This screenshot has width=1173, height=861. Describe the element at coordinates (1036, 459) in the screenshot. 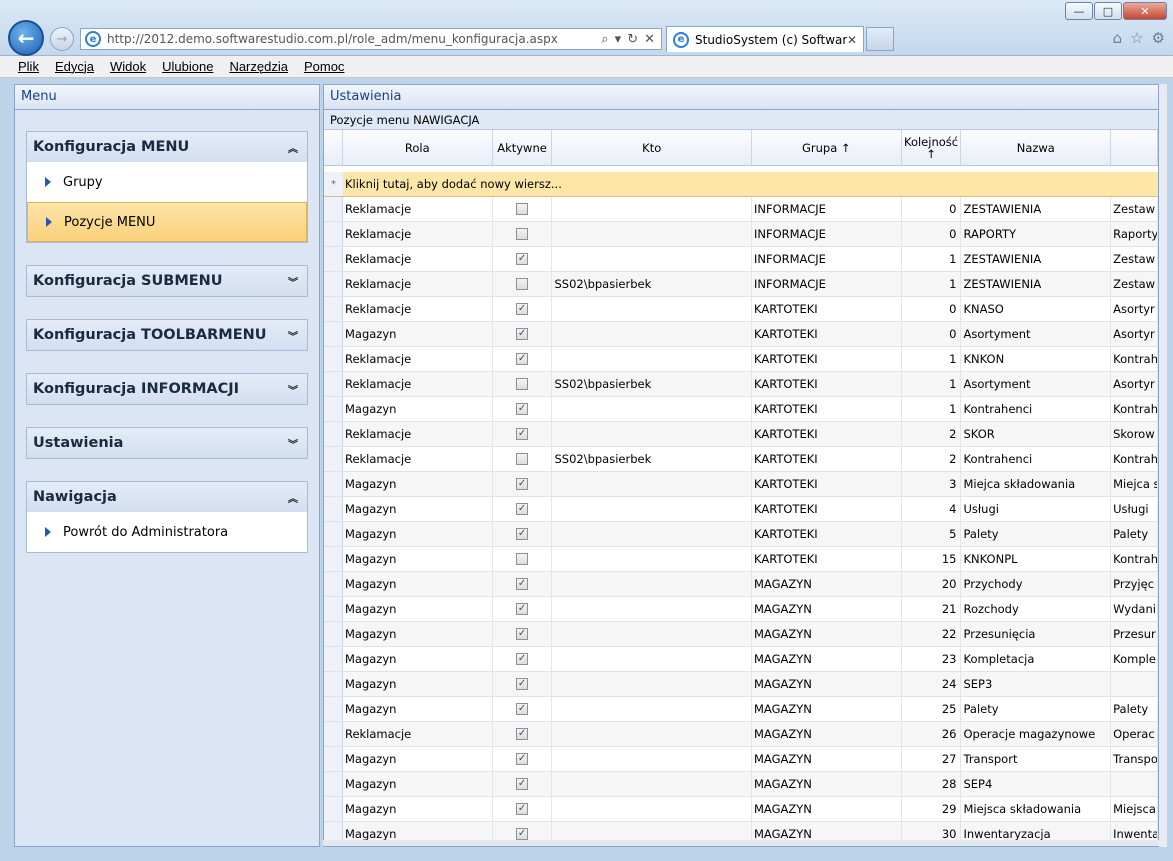

I see `cell-nazwa: Kontrahenci` at that location.